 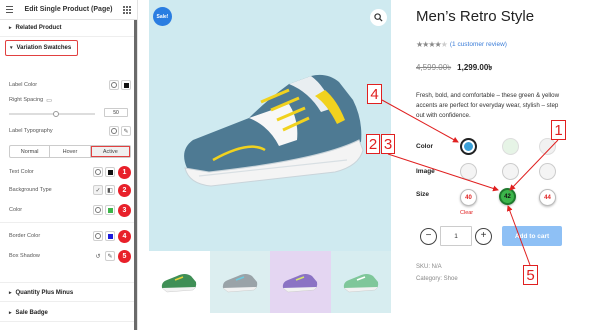 I want to click on gradient-icon: ◧, so click(x=110, y=190).